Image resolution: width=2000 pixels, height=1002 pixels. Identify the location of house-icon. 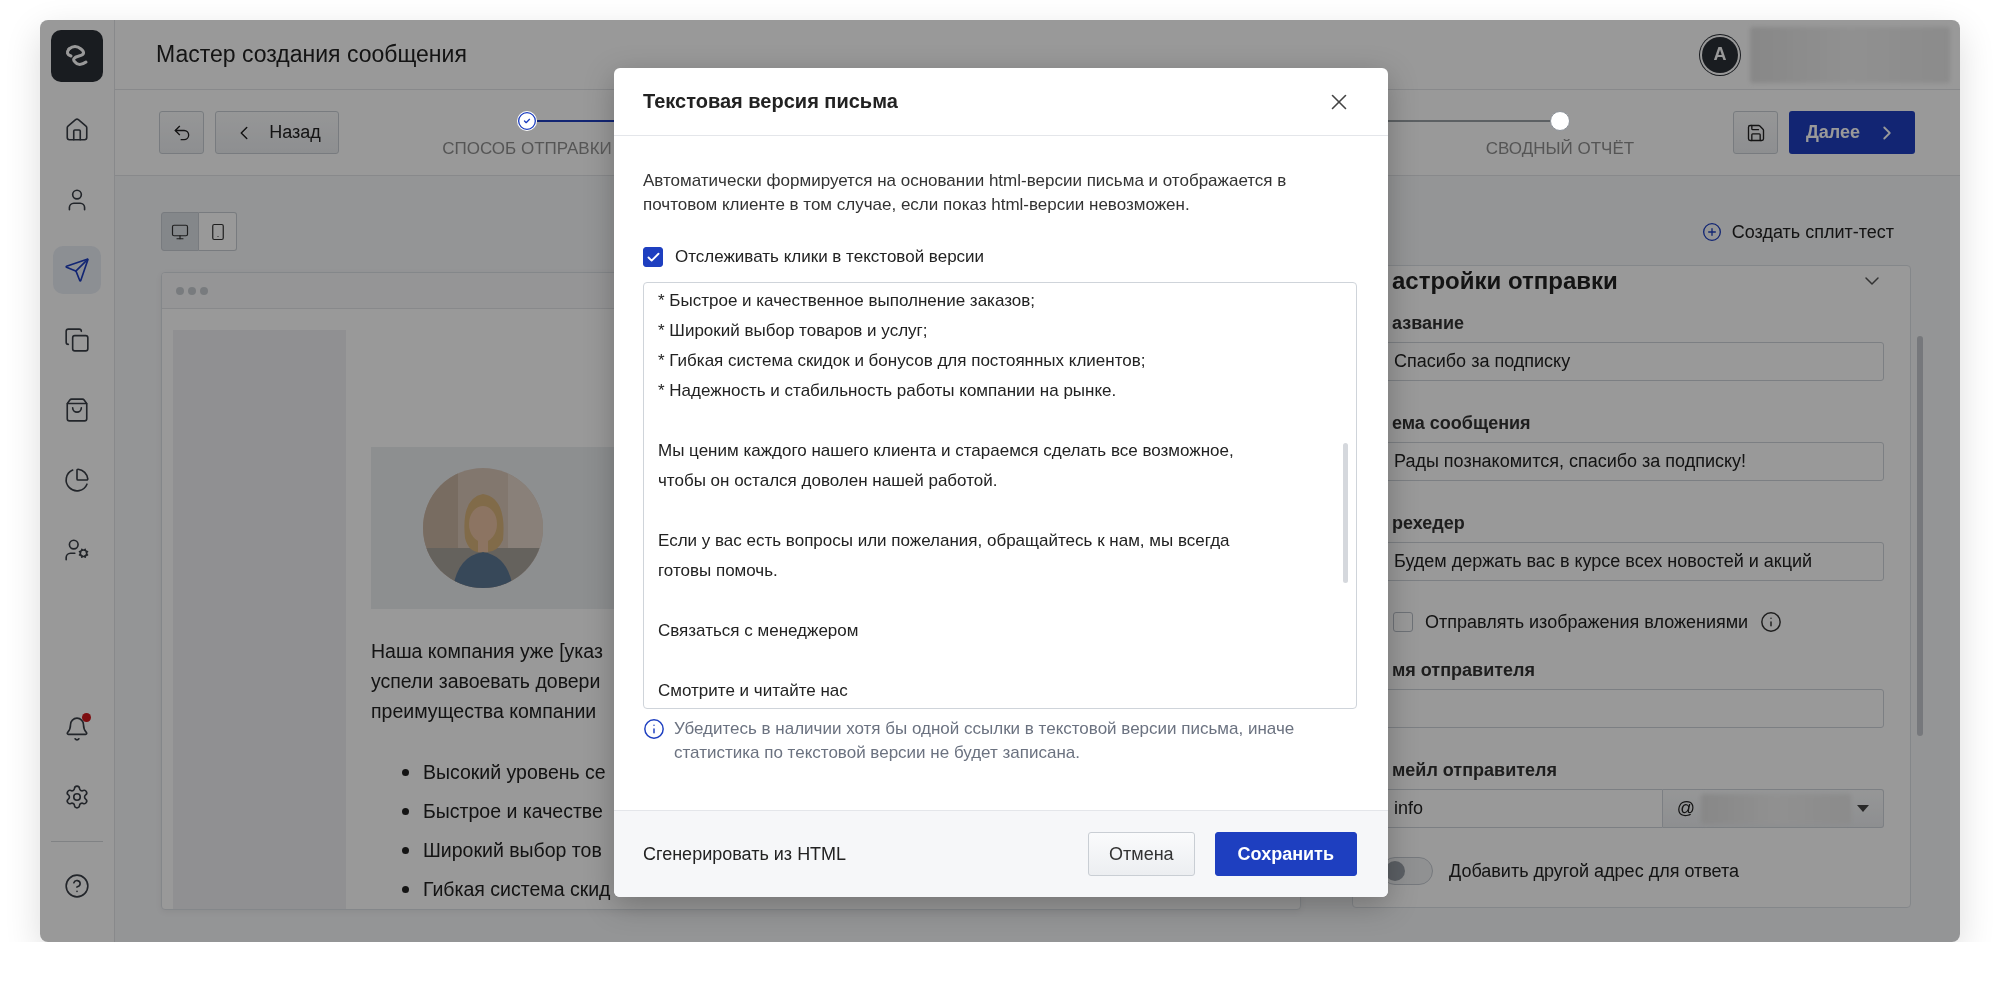
(77, 130).